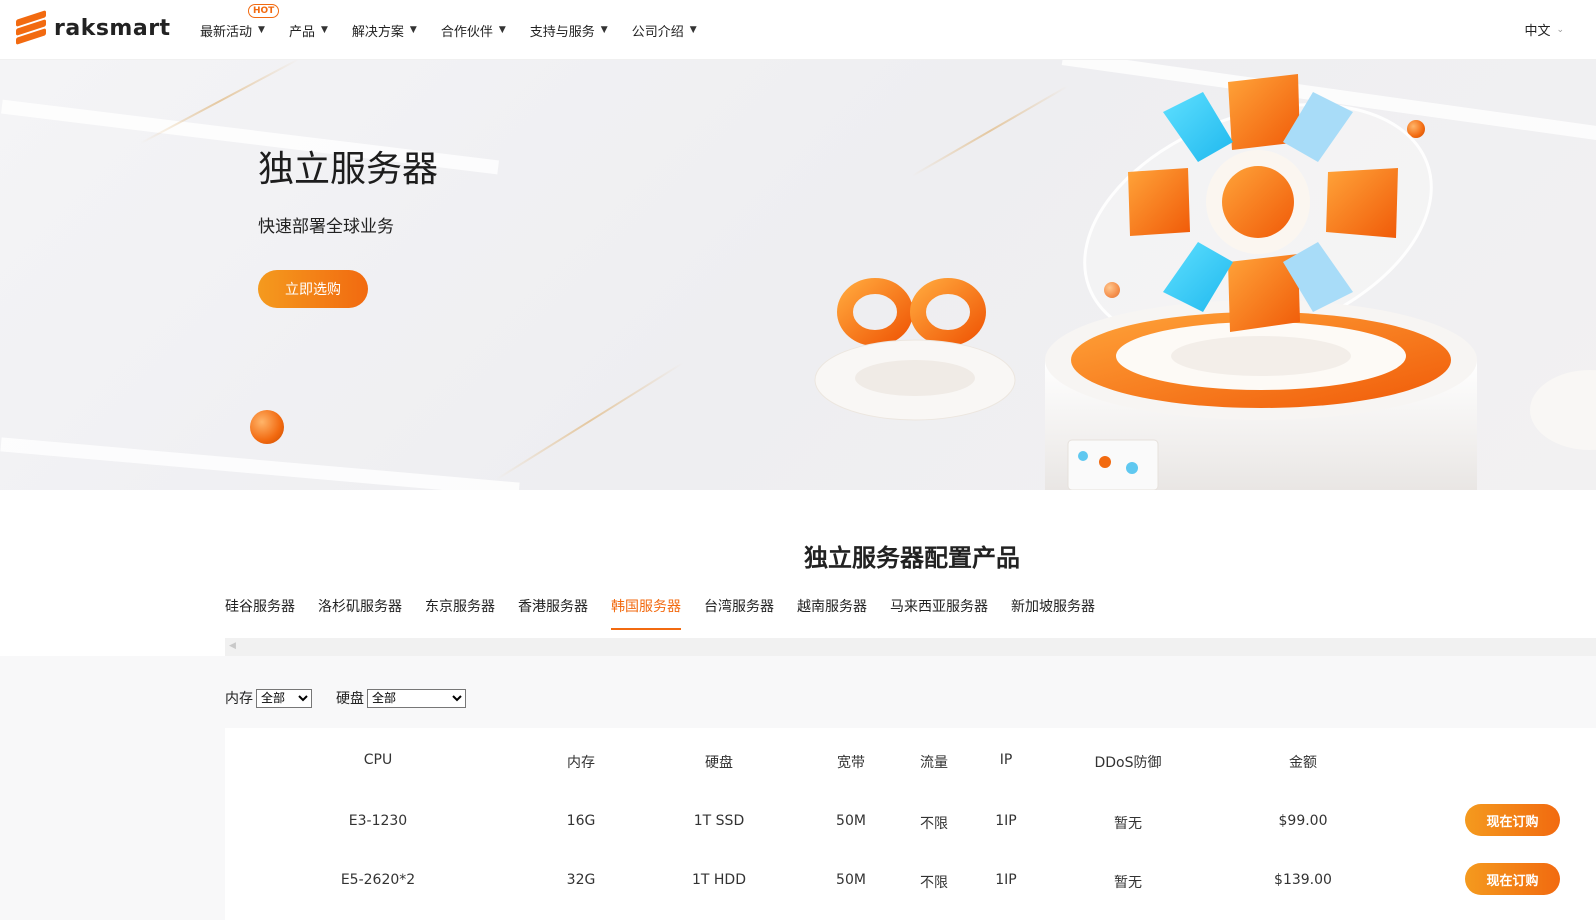  I want to click on tab-malaysia: 马来西亚服务器, so click(939, 613).